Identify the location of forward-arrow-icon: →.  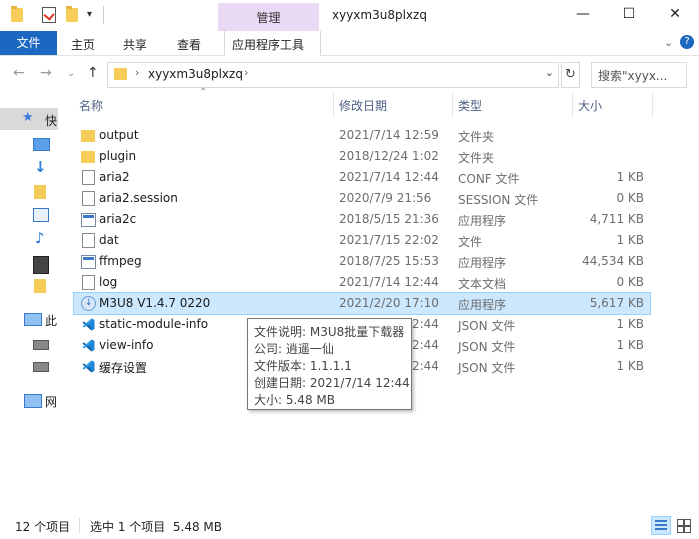
(46, 73).